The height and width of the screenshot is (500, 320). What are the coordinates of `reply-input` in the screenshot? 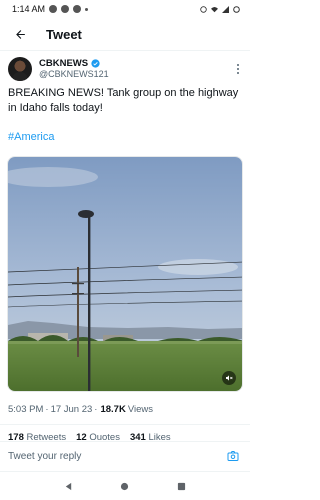 It's located at (98, 456).